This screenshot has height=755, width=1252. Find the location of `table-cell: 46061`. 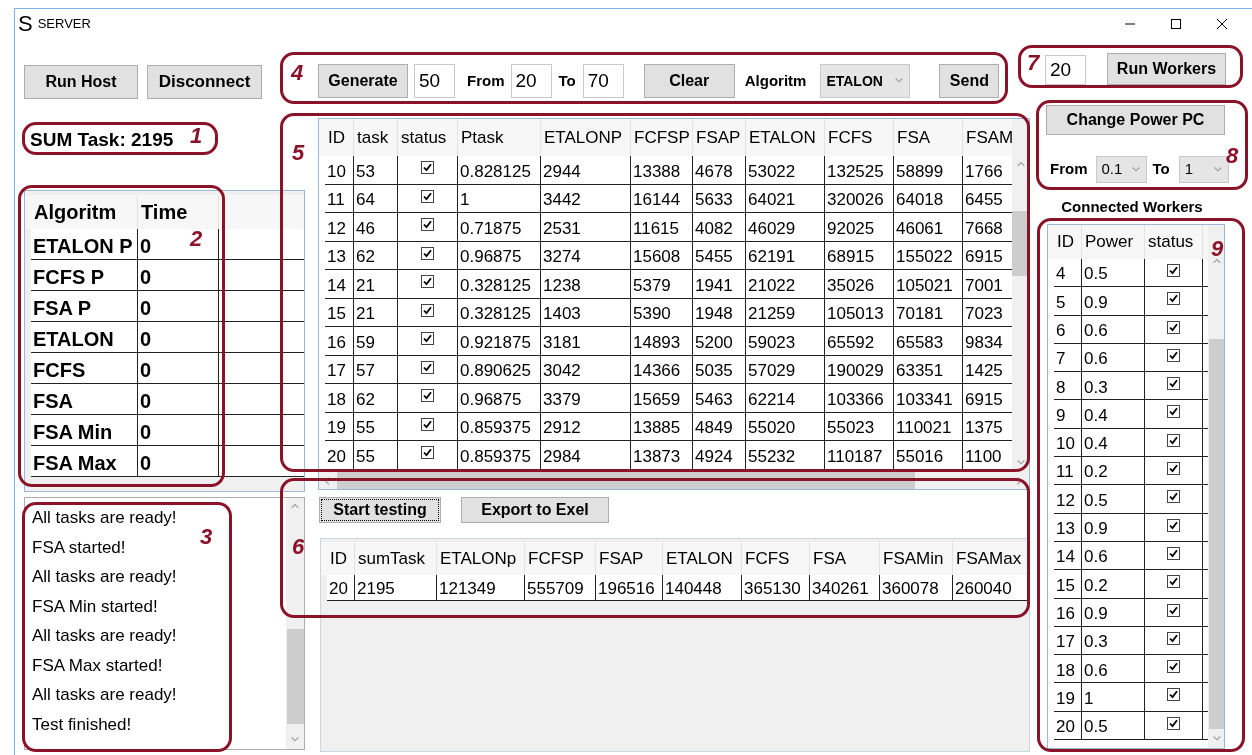

table-cell: 46061 is located at coordinates (928, 227).